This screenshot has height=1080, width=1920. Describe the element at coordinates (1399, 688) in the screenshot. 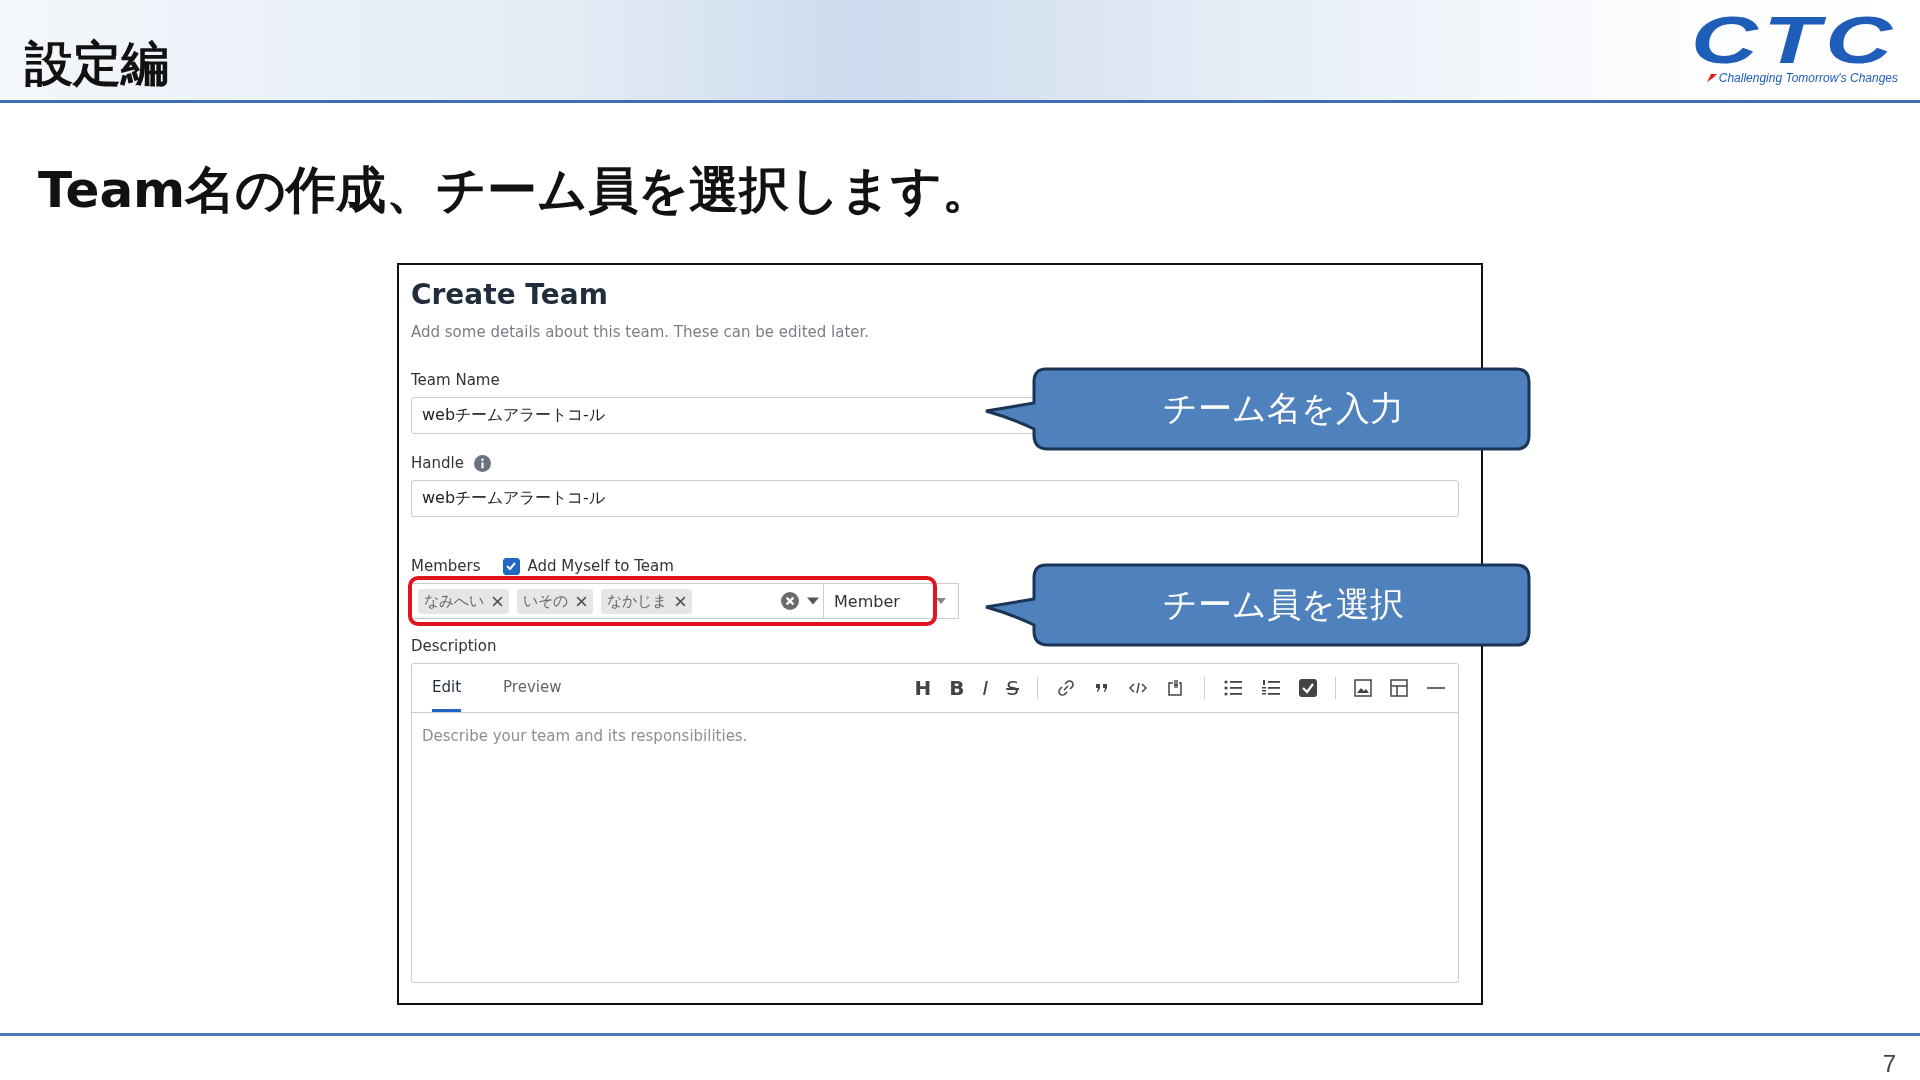

I see `table-icon` at that location.